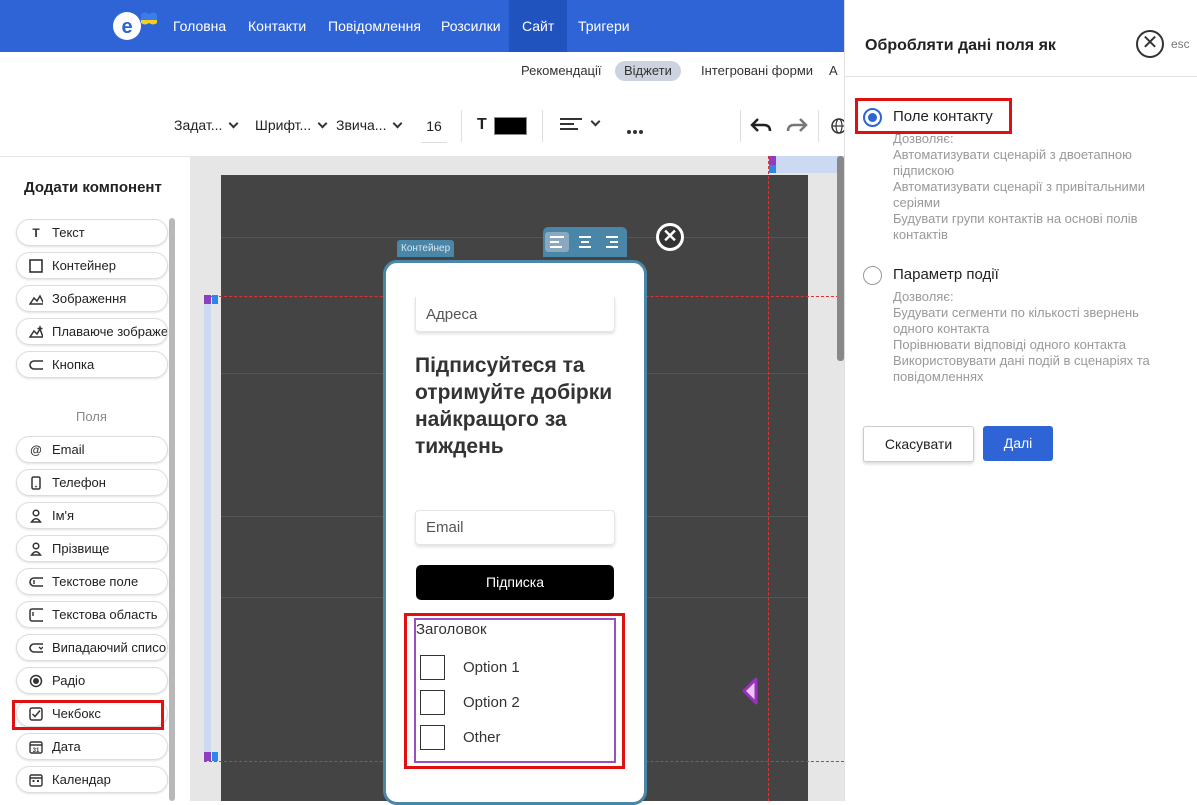 This screenshot has height=805, width=1197. Describe the element at coordinates (135, 26) in the screenshot. I see `esputnik-logo: e` at that location.